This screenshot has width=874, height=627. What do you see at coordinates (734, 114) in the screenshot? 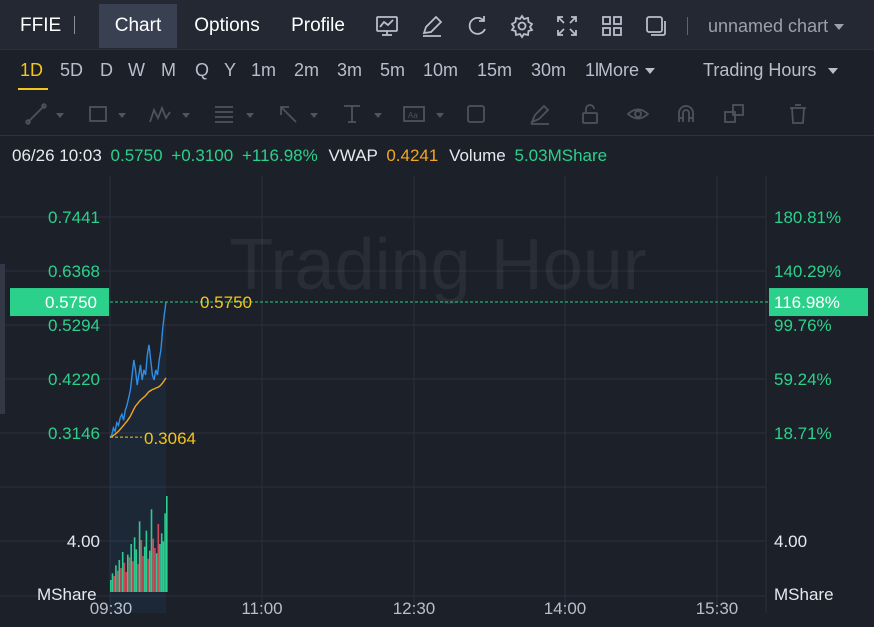
I see `layers-icon` at bounding box center [734, 114].